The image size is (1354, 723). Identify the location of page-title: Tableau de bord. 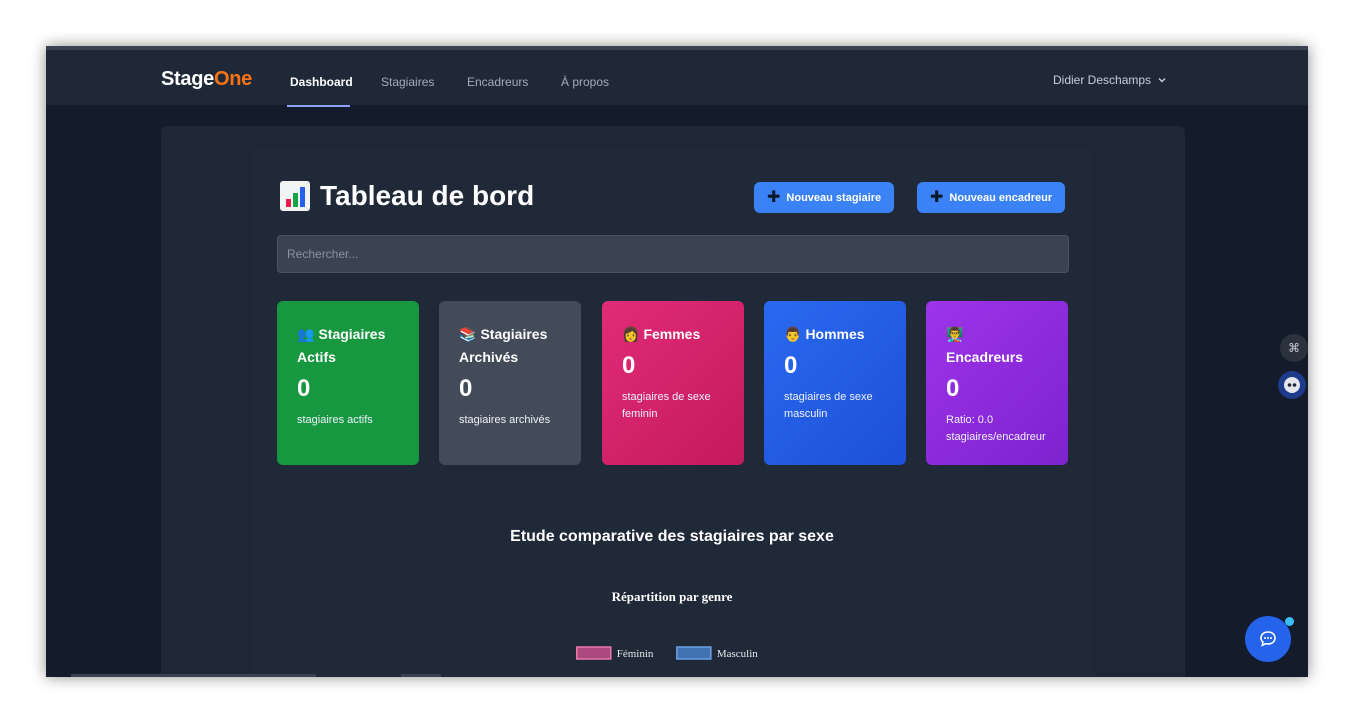
(407, 196).